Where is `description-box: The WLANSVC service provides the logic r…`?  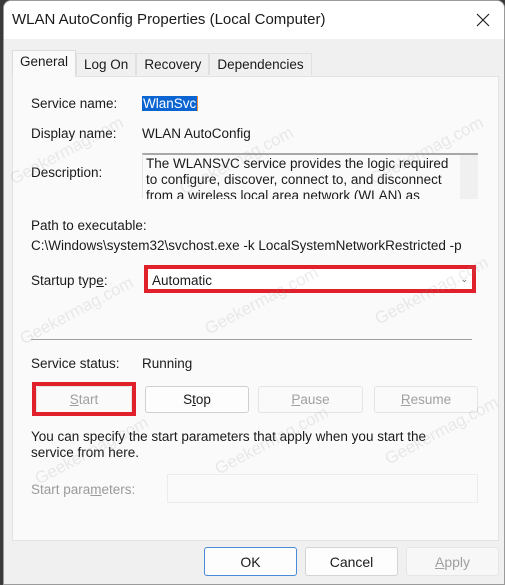 description-box: The WLANSVC service provides the logic r… is located at coordinates (310, 176).